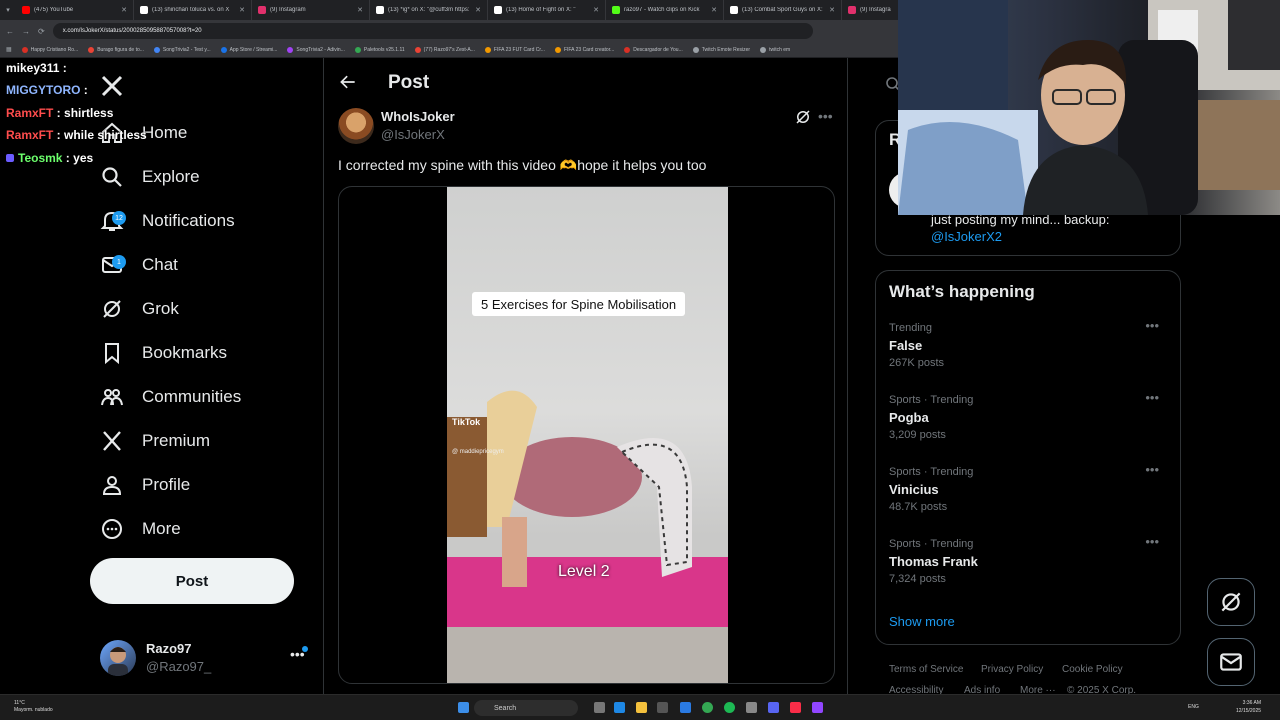 The width and height of the screenshot is (1280, 720). Describe the element at coordinates (33, 707) in the screenshot. I see `weather-widget: 11°C Mayorm. nublado` at that location.